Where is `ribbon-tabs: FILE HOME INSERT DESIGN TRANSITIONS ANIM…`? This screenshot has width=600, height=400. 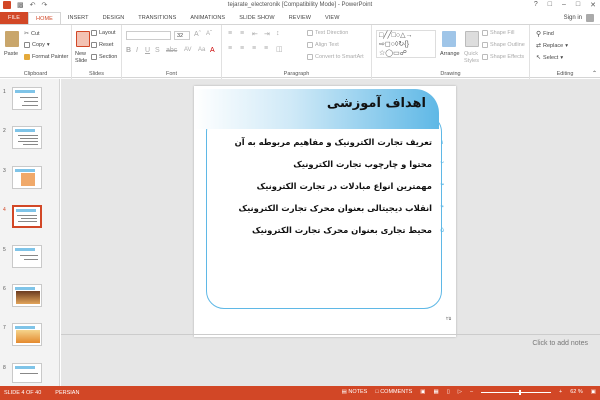
ribbon-tabs: FILE HOME INSERT DESIGN TRANSITIONS ANIM… is located at coordinates (300, 18).